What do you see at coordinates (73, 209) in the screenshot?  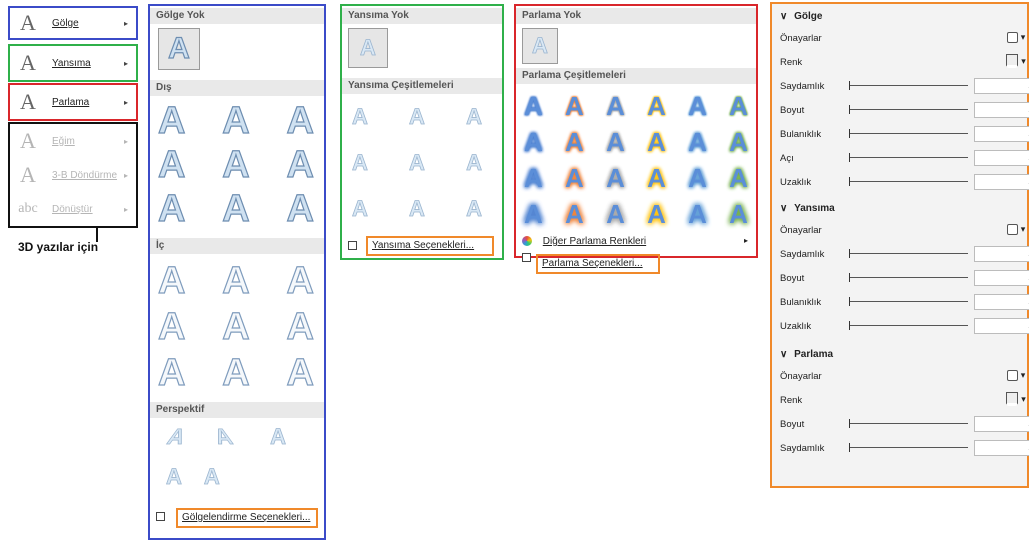 I see `menu-item-transform: abc Dönüştür ▸` at bounding box center [73, 209].